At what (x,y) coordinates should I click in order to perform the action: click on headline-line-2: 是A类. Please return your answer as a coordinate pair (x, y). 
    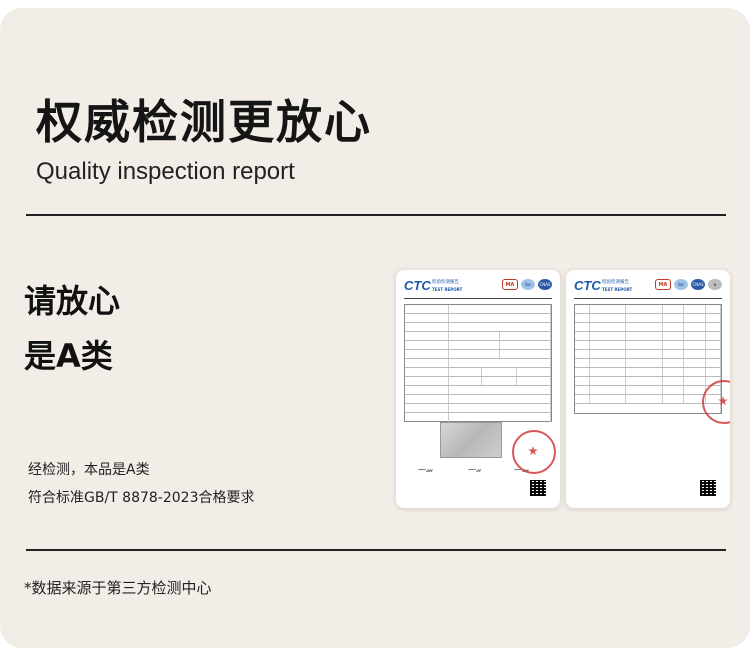
    Looking at the image, I should click on (68, 356).